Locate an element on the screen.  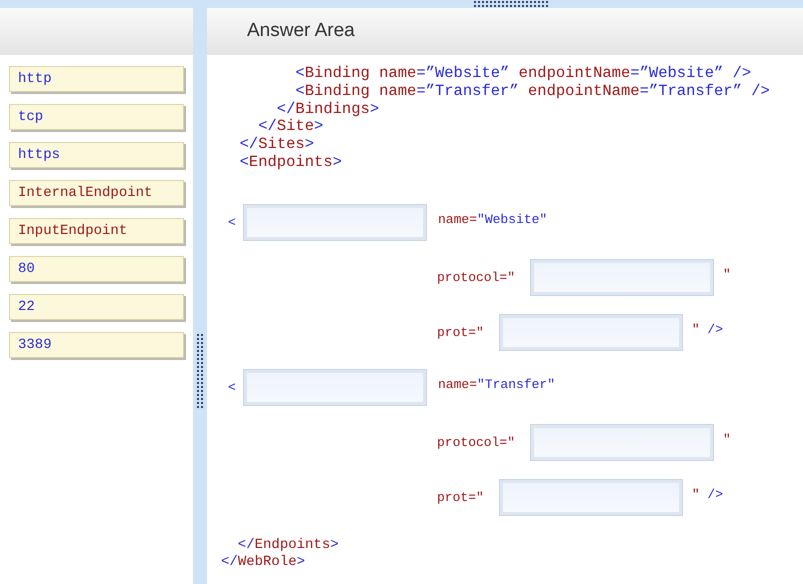
answer-option: tcp is located at coordinates (96, 117).